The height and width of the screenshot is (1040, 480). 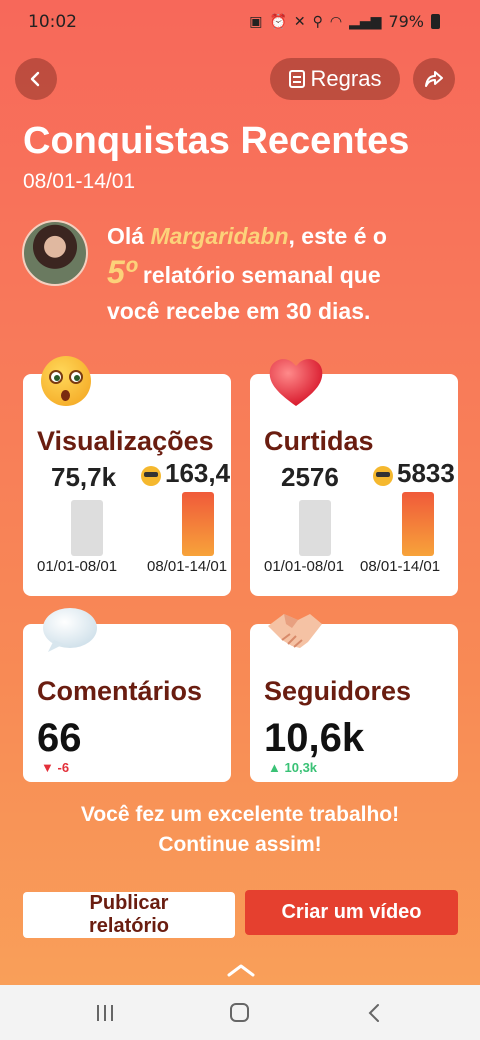 I want to click on status-bar: 10:02 ▣ ⏰ ✕ ⚲ ◠ ▂▄▆ 79%, so click(x=240, y=22).